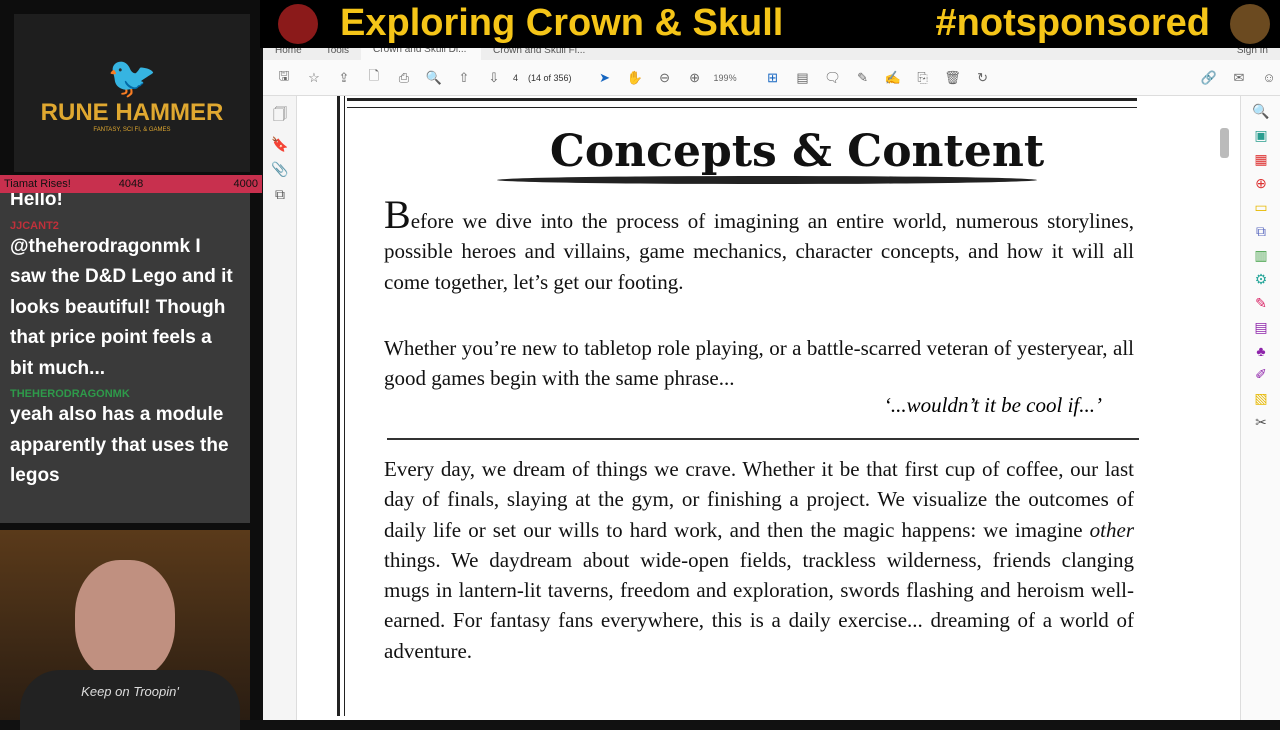 This screenshot has height=730, width=1280. What do you see at coordinates (863, 78) in the screenshot?
I see `pen-icon: ✎` at bounding box center [863, 78].